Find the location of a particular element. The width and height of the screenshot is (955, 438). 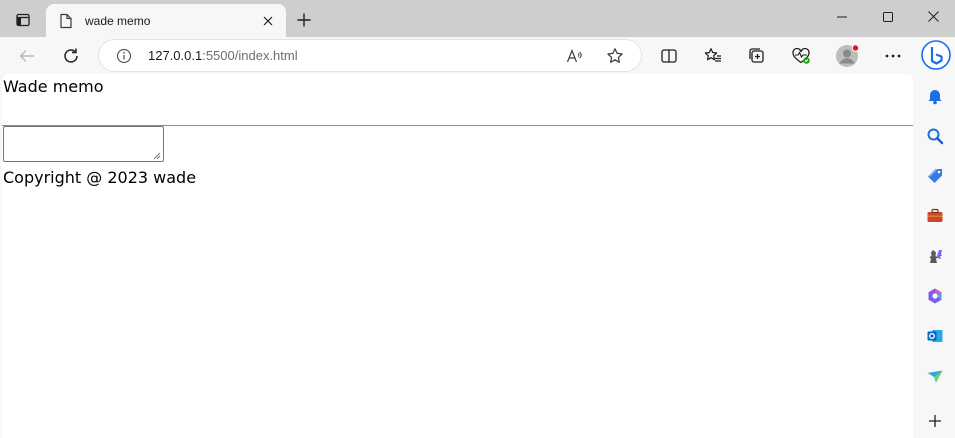

refresh-icon is located at coordinates (71, 55).